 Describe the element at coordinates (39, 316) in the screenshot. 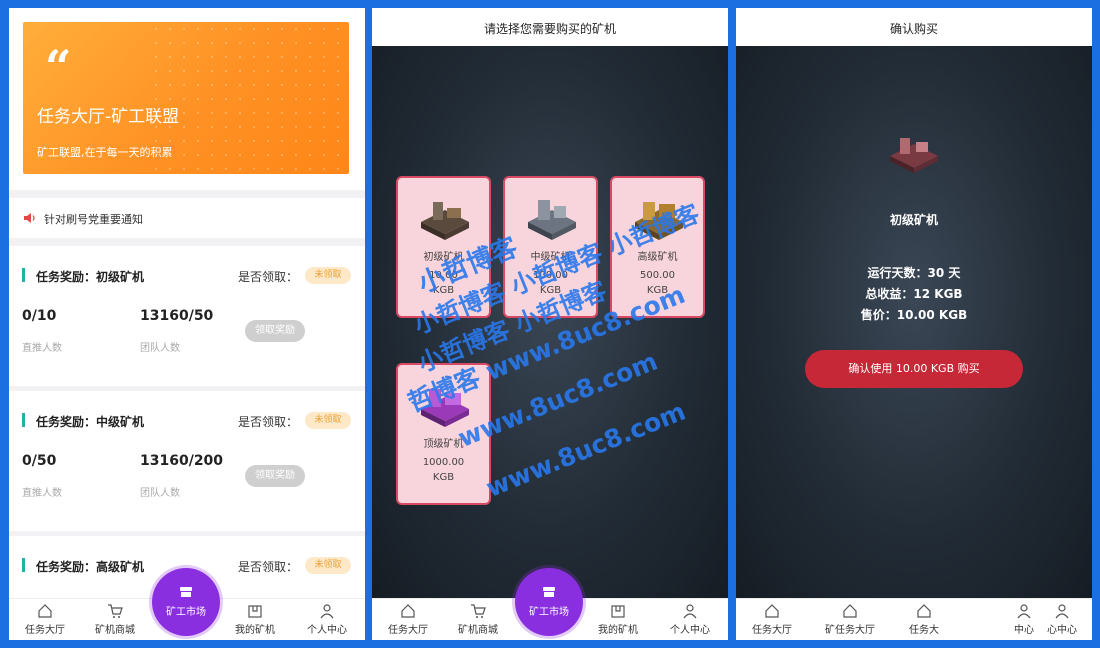

I see `direct-count: 0/10` at that location.